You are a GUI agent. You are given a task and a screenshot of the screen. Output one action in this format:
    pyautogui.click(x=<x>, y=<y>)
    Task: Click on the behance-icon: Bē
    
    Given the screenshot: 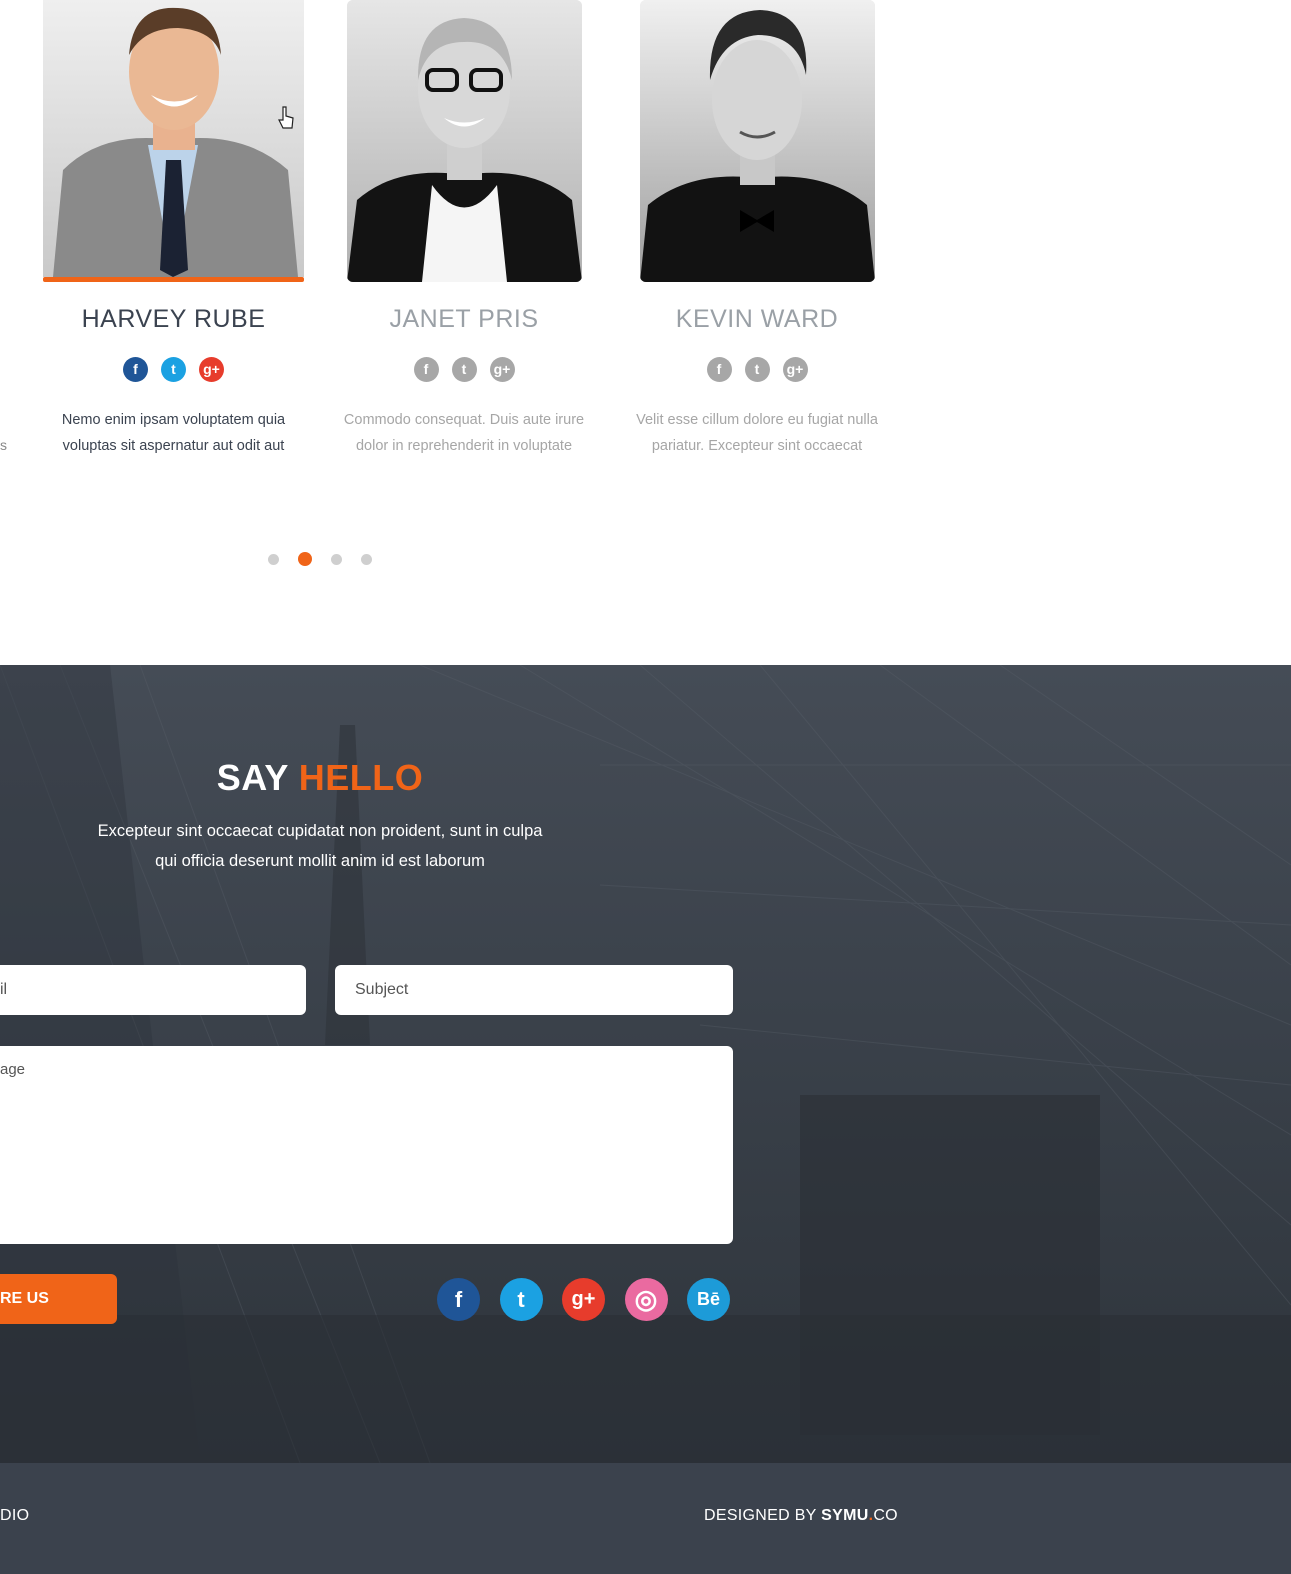 What is the action you would take?
    pyautogui.click(x=708, y=1299)
    